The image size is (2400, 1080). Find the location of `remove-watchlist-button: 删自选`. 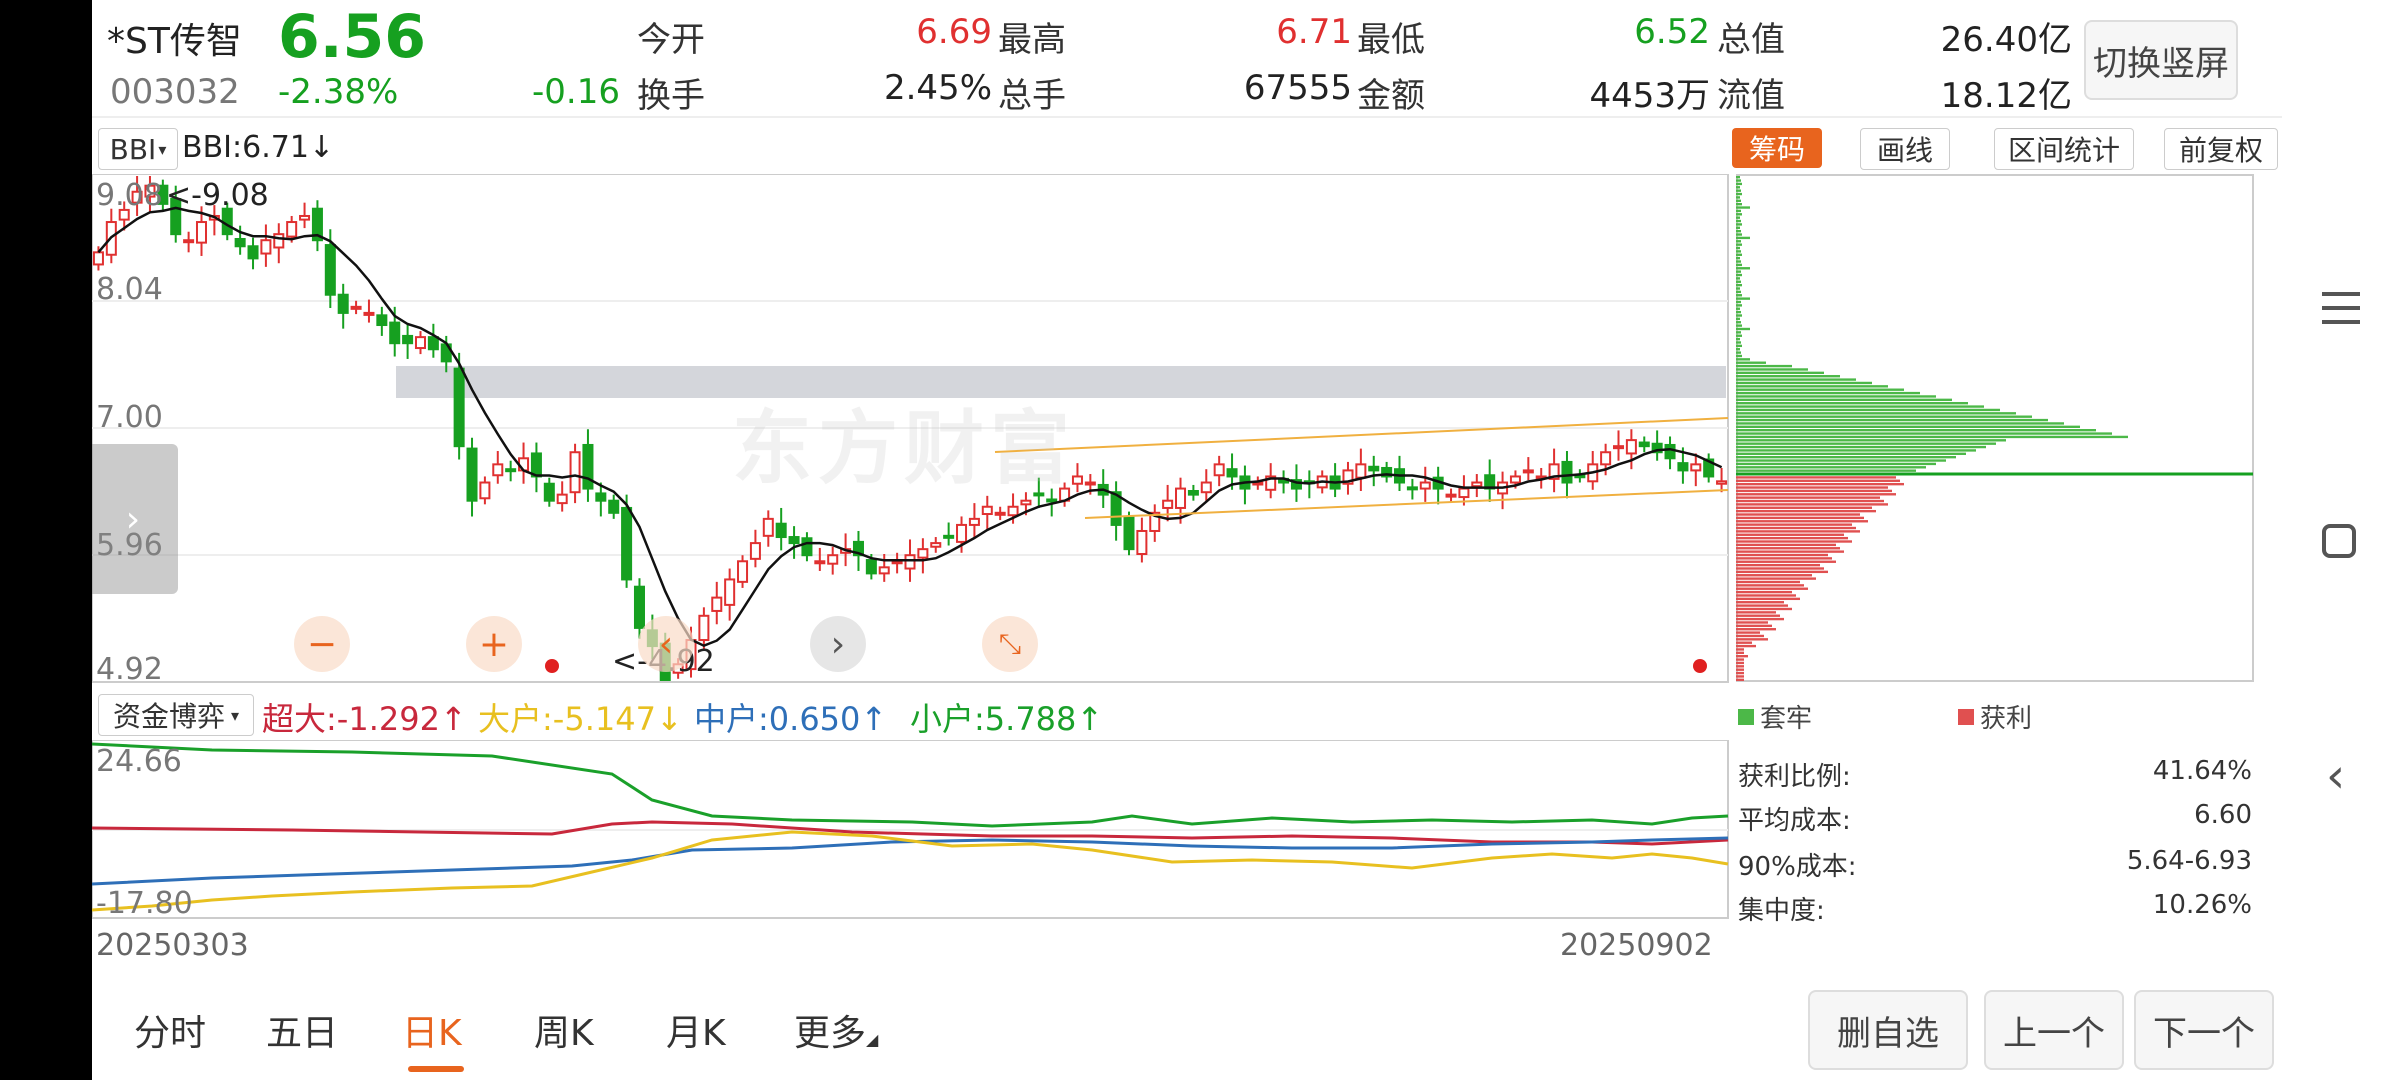

remove-watchlist-button: 删自选 is located at coordinates (1888, 1030).